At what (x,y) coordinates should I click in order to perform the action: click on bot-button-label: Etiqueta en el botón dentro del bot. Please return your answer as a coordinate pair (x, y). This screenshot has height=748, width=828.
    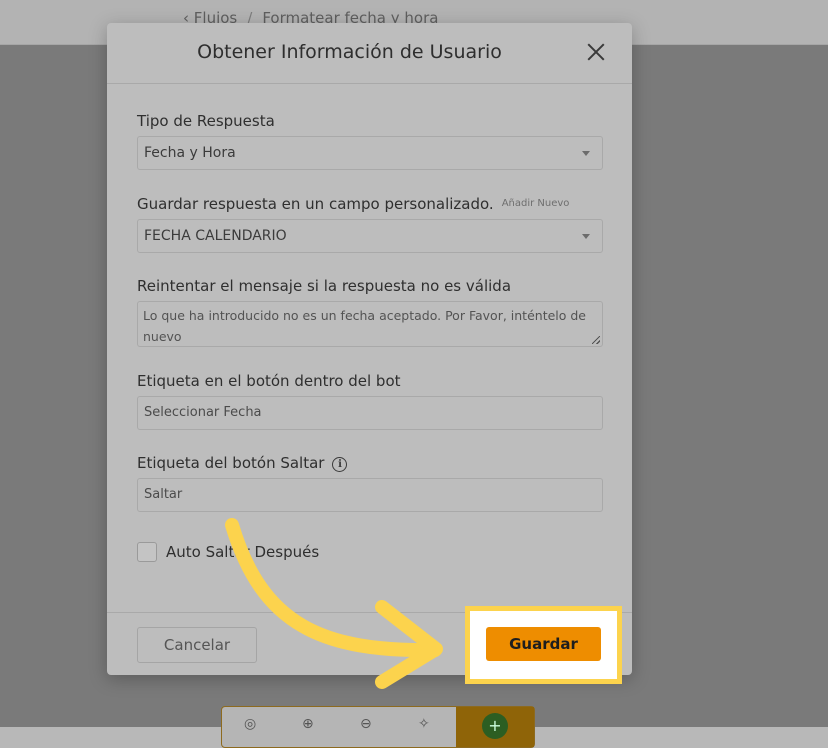
    Looking at the image, I should click on (269, 381).